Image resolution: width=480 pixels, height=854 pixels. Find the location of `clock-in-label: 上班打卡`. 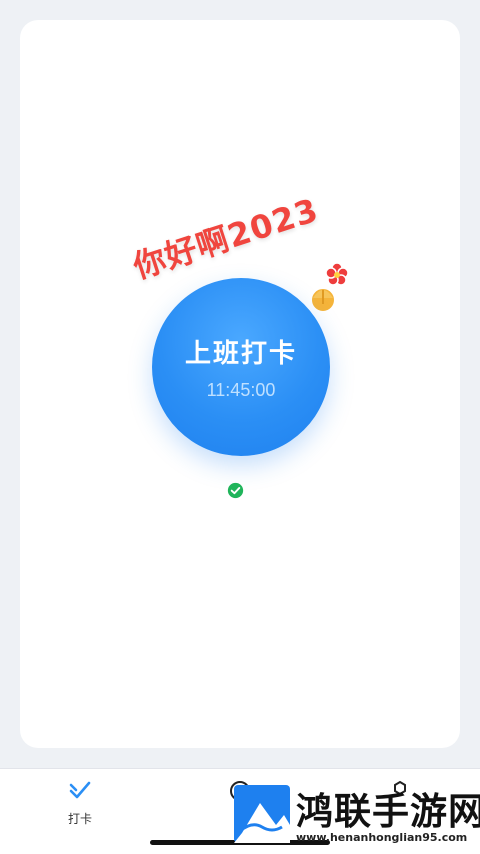

clock-in-label: 上班打卡 is located at coordinates (240, 354).